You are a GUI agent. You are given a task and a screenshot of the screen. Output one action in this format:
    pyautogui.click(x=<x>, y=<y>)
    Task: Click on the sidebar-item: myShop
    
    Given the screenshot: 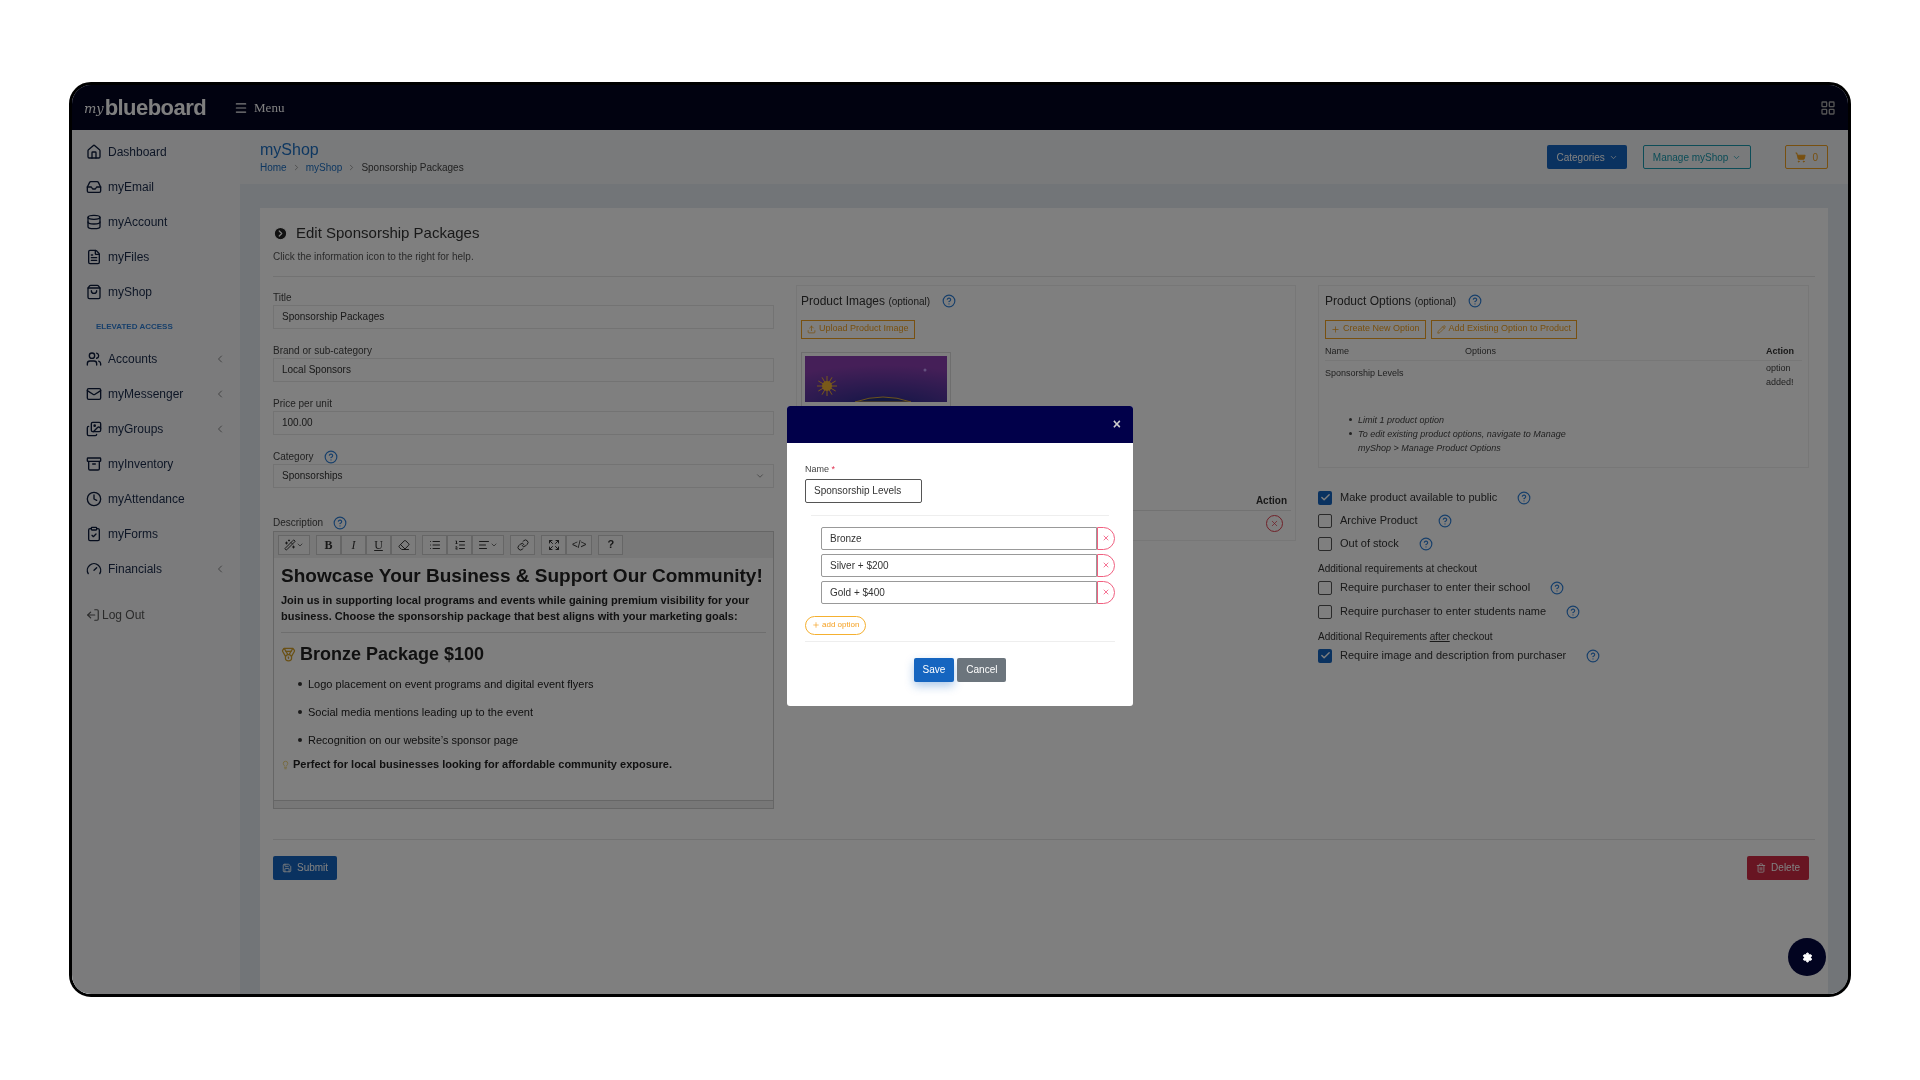 What is the action you would take?
    pyautogui.click(x=156, y=291)
    